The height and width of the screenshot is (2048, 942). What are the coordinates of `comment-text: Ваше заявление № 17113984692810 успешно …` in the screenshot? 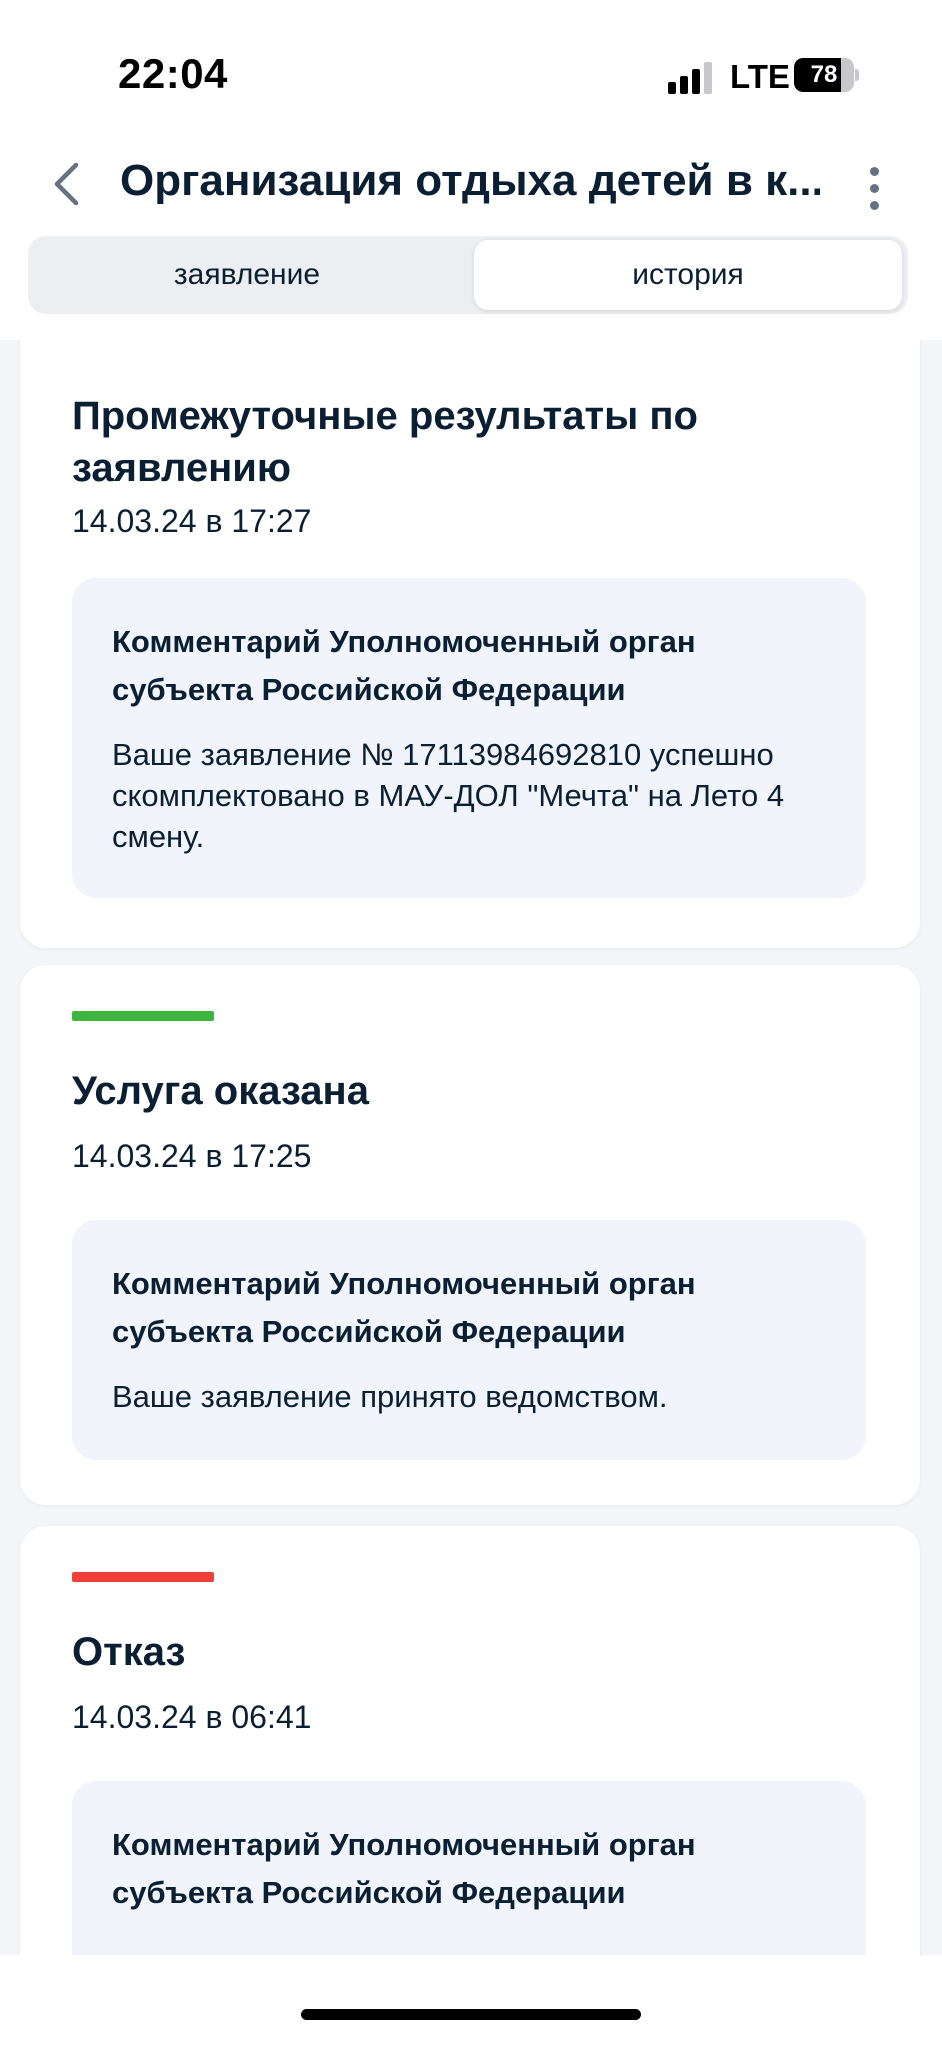 It's located at (448, 795).